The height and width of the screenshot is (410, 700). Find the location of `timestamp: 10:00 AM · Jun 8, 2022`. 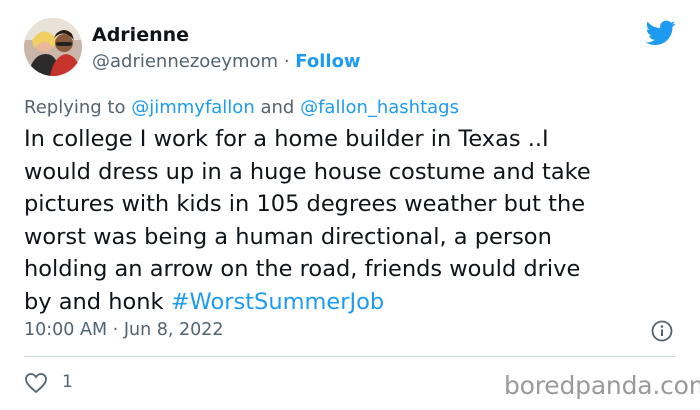

timestamp: 10:00 AM · Jun 8, 2022 is located at coordinates (124, 330).